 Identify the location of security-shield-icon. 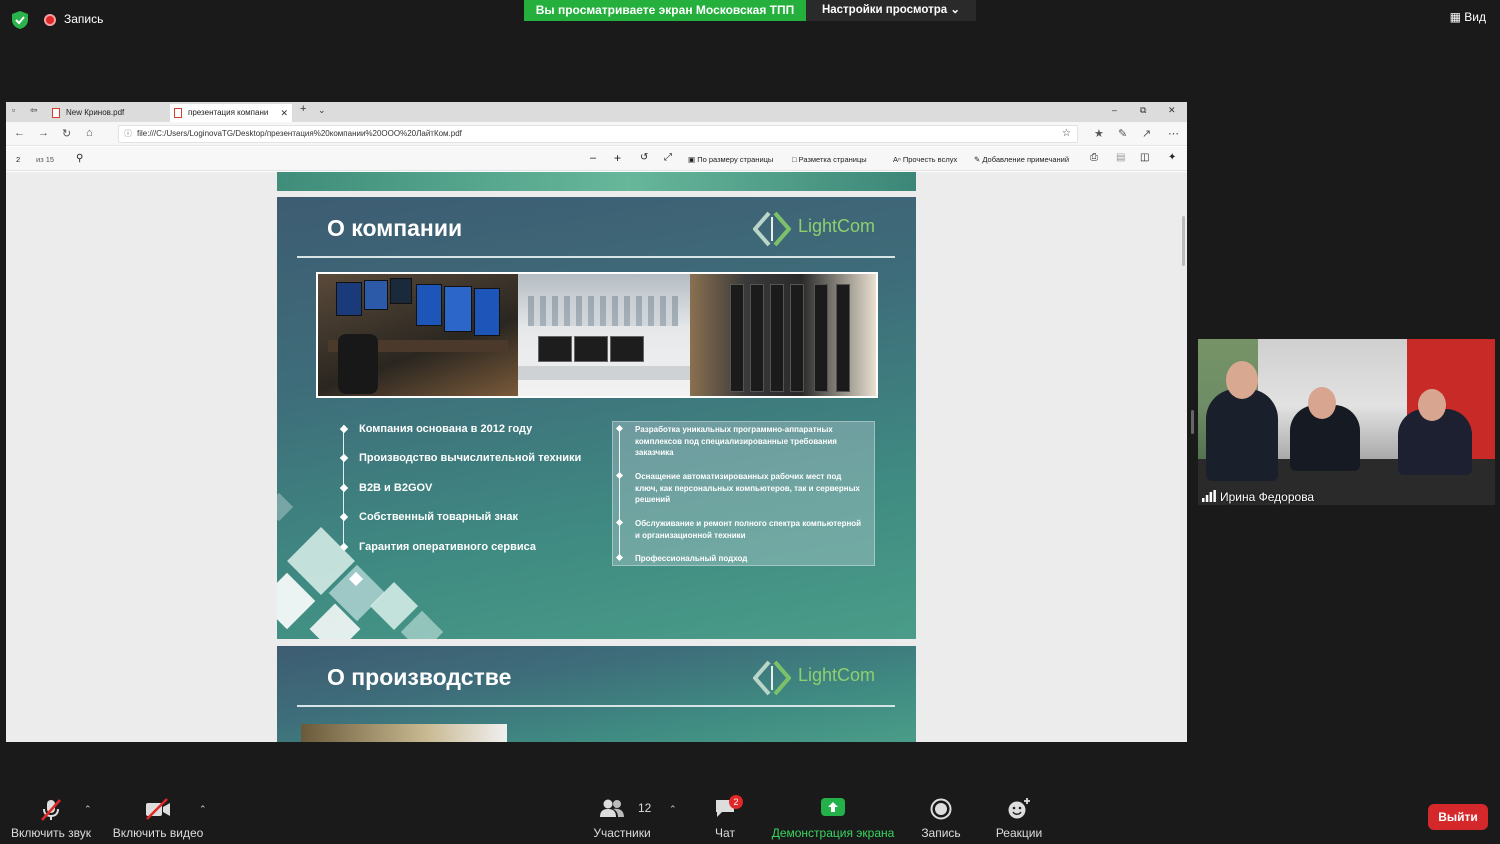
(20, 20).